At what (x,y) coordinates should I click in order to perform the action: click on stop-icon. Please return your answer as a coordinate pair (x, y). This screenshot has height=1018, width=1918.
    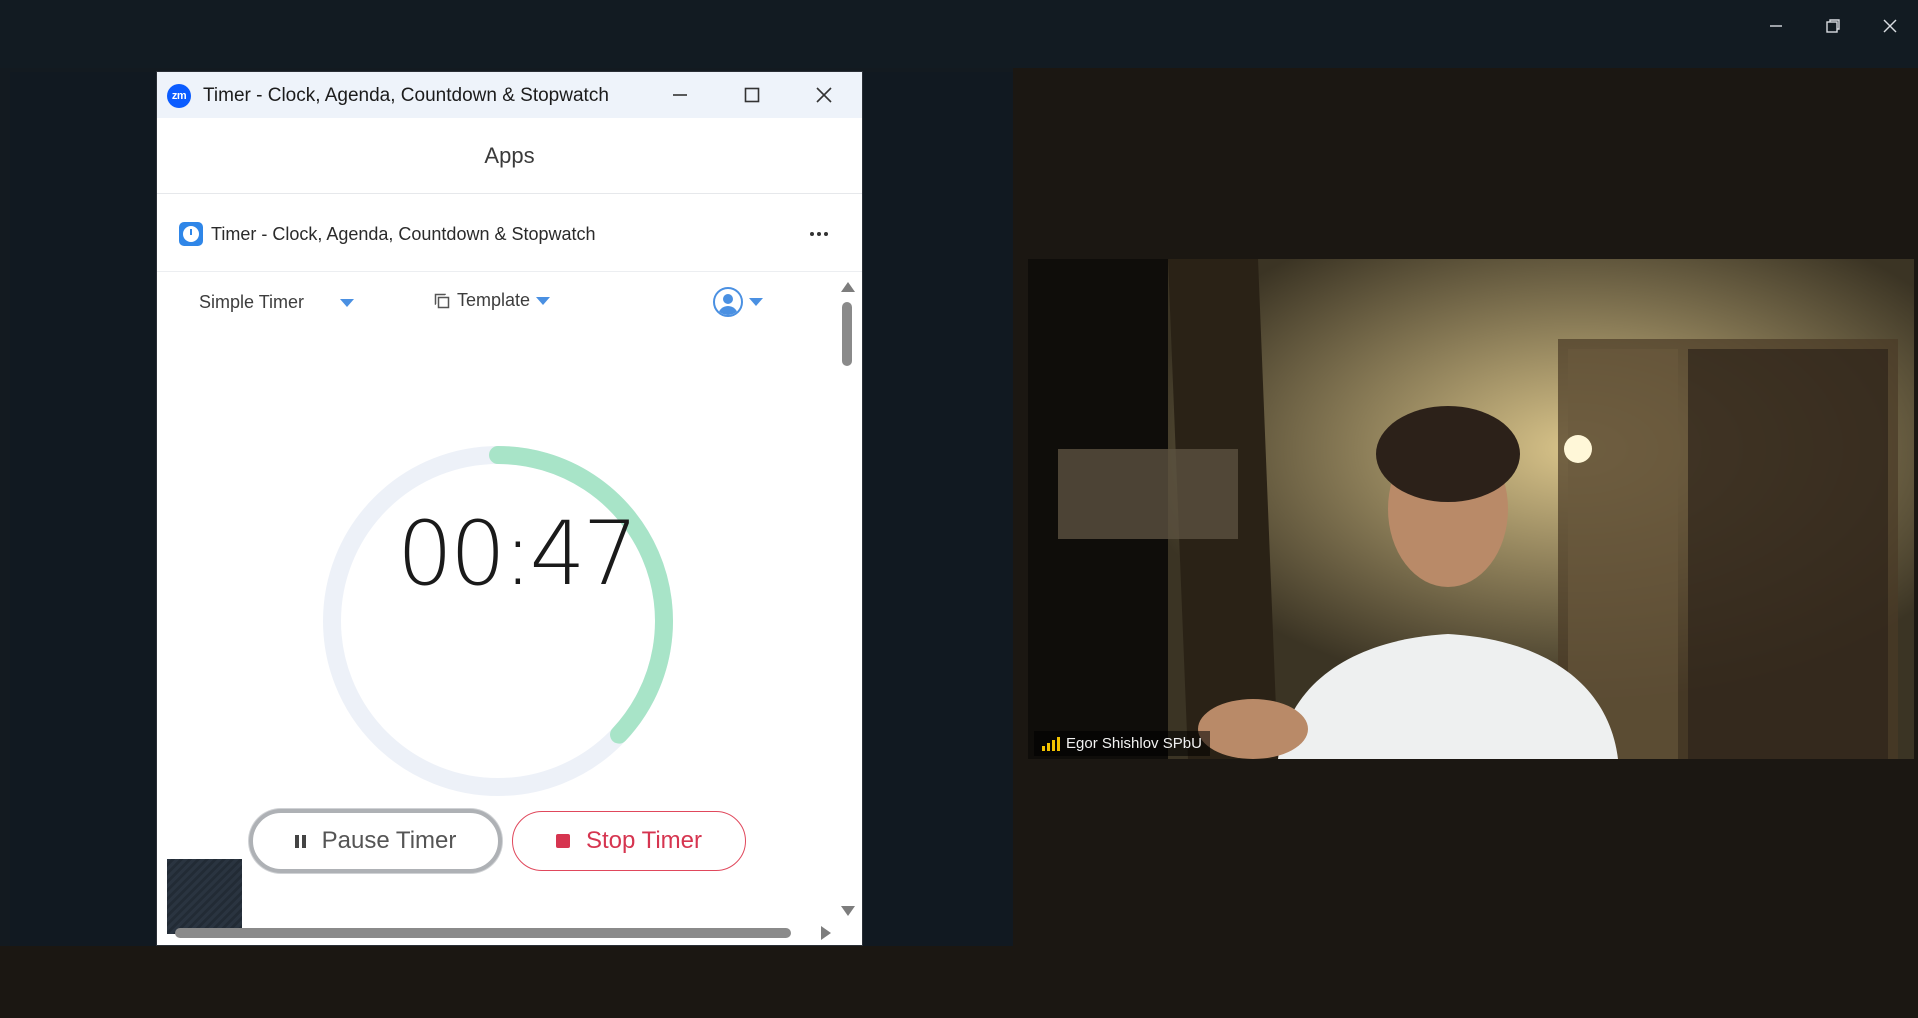
    Looking at the image, I should click on (562, 841).